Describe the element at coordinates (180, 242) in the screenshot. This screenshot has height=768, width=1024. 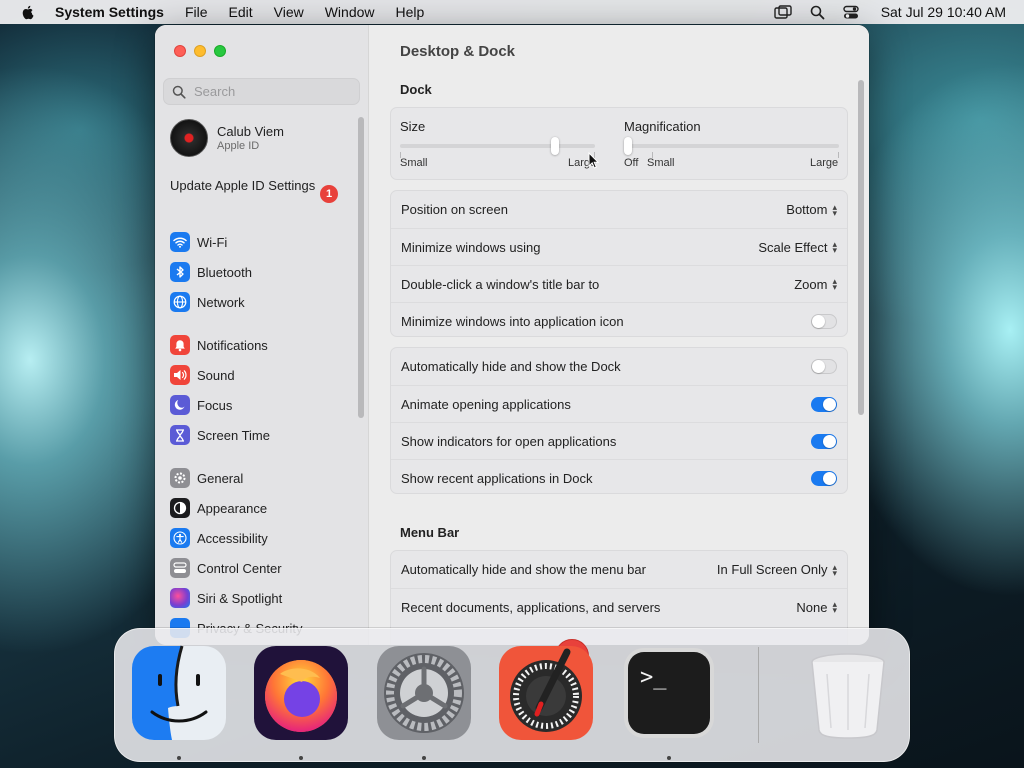
I see `wifi-icon` at that location.